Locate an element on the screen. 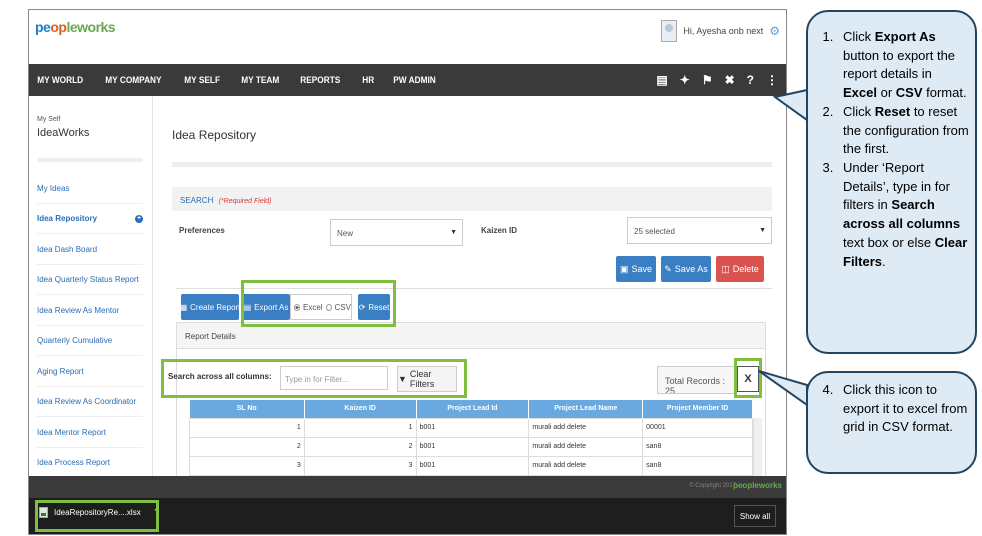 This screenshot has height=536, width=982. nav-reports: REPORTS is located at coordinates (320, 80).